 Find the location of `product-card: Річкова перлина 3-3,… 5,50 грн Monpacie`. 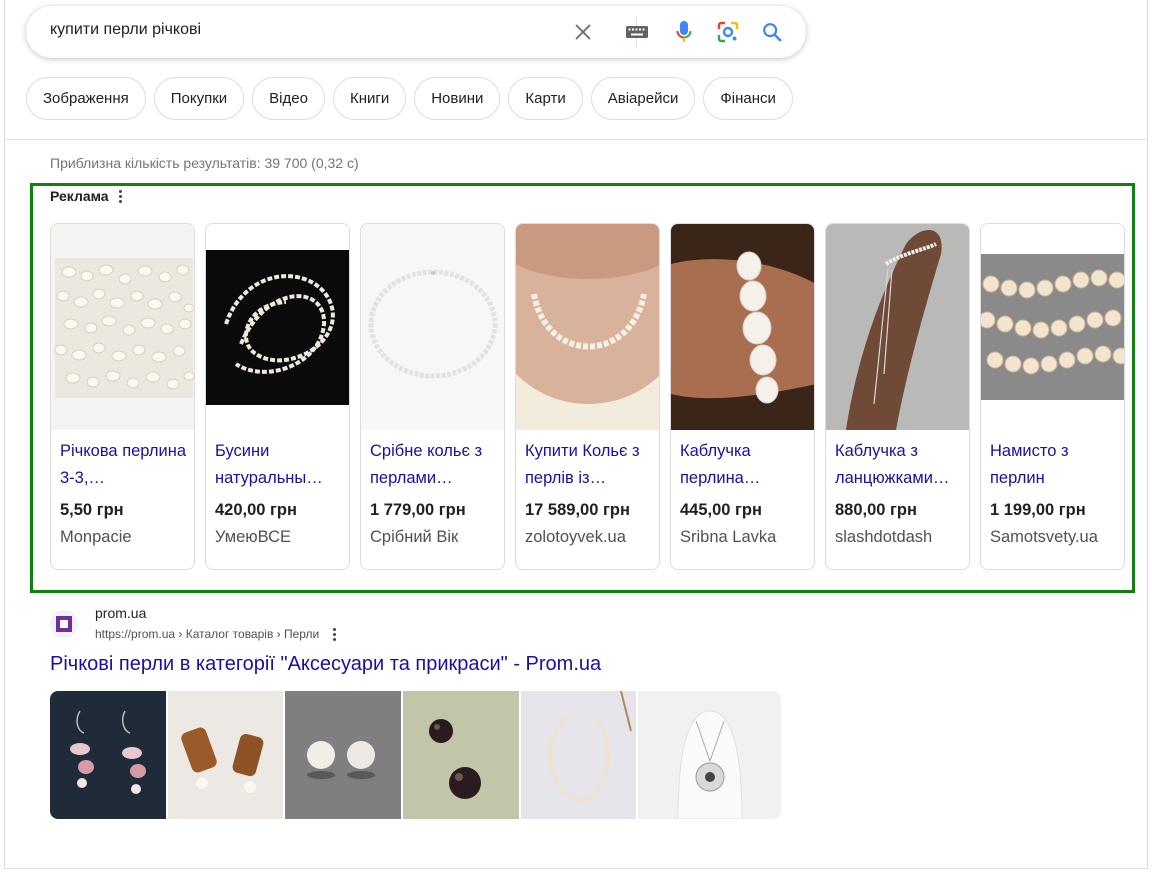

product-card: Річкова перлина 3-3,… 5,50 грн Monpacie is located at coordinates (122, 396).